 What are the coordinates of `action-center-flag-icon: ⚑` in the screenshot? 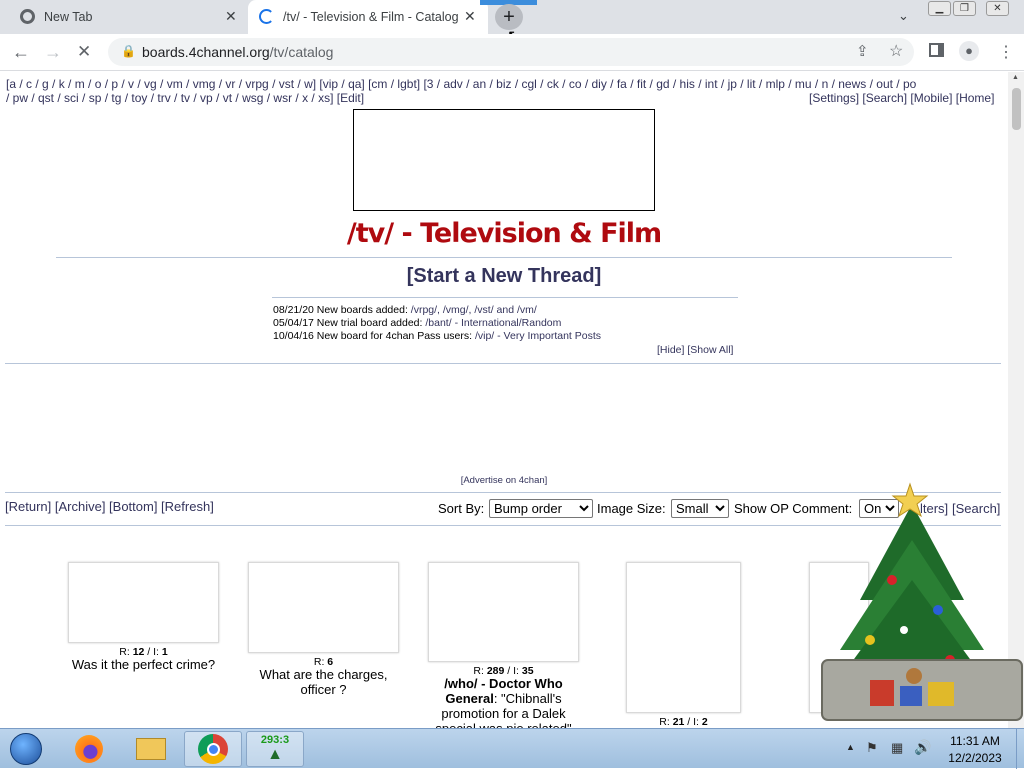 It's located at (872, 748).